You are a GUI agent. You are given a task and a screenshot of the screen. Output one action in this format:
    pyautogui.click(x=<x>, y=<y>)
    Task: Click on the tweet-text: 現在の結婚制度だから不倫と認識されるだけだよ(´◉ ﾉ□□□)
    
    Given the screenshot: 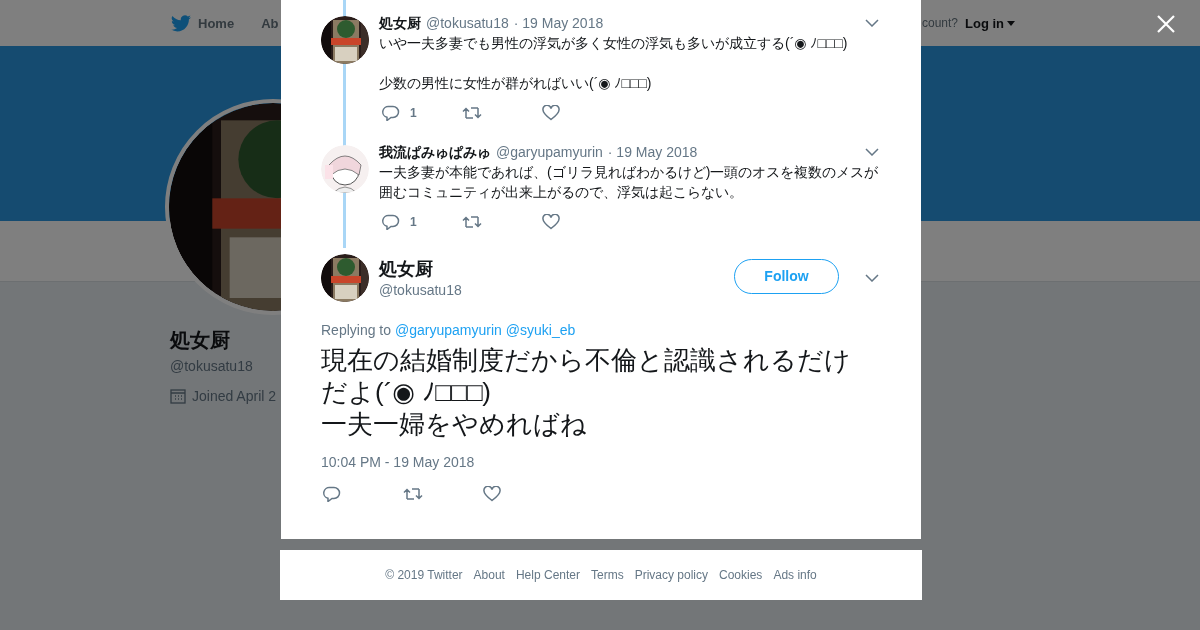 What is the action you would take?
    pyautogui.click(x=586, y=376)
    